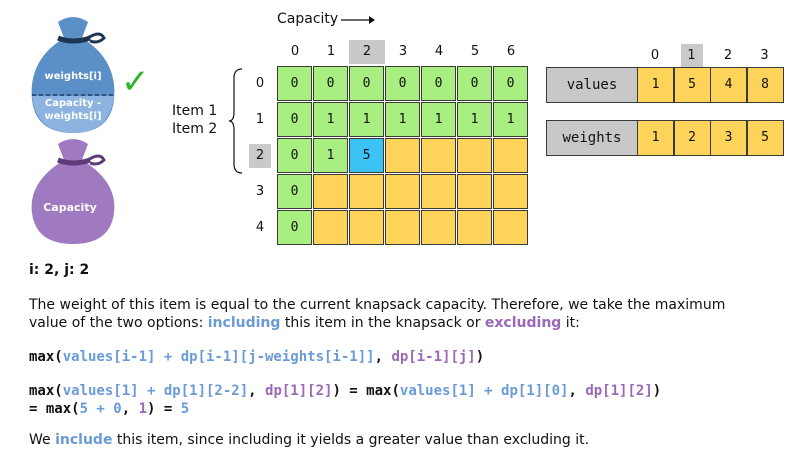 The height and width of the screenshot is (458, 794). Describe the element at coordinates (655, 85) in the screenshot. I see `values-cell: 1` at that location.